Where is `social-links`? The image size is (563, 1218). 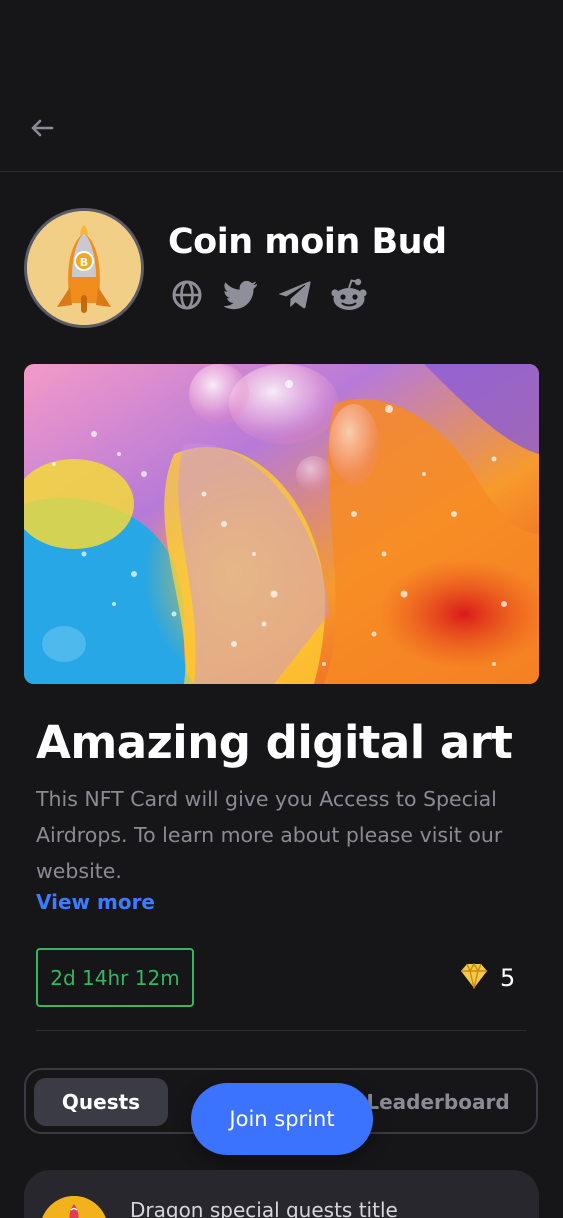
social-links is located at coordinates (268, 297).